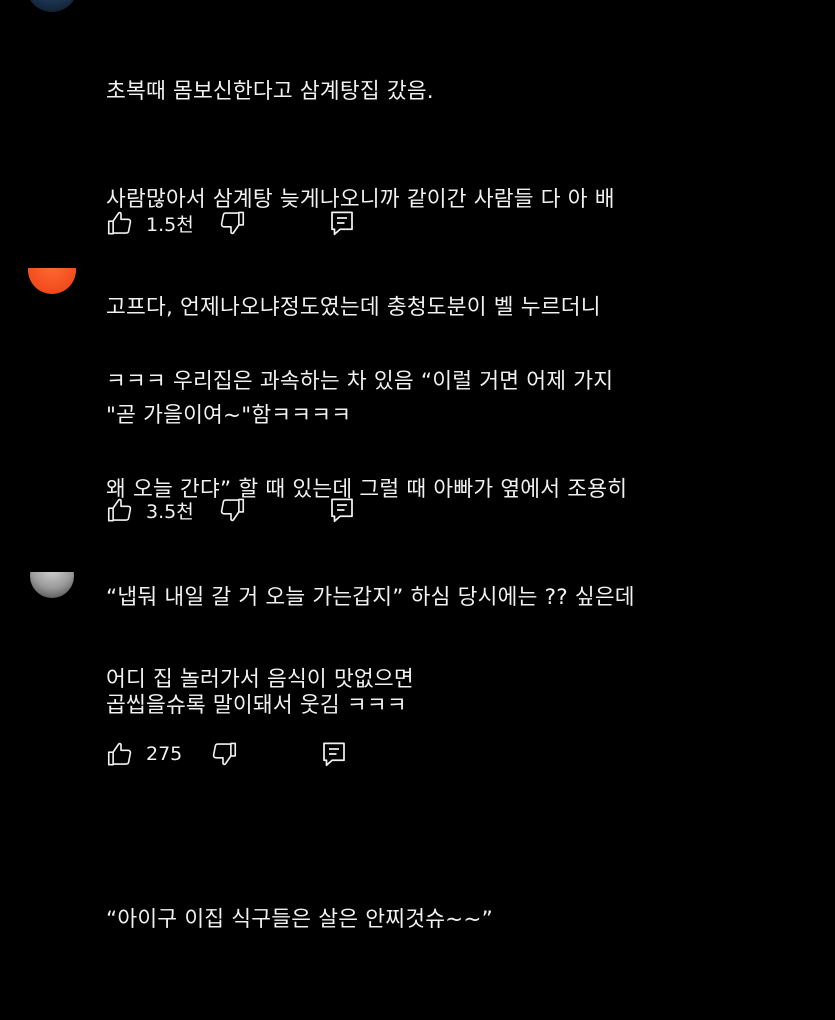 The width and height of the screenshot is (835, 1020). I want to click on comment-line: 초복때 몸보신한다고 삼계탕집 갔음., so click(270, 91).